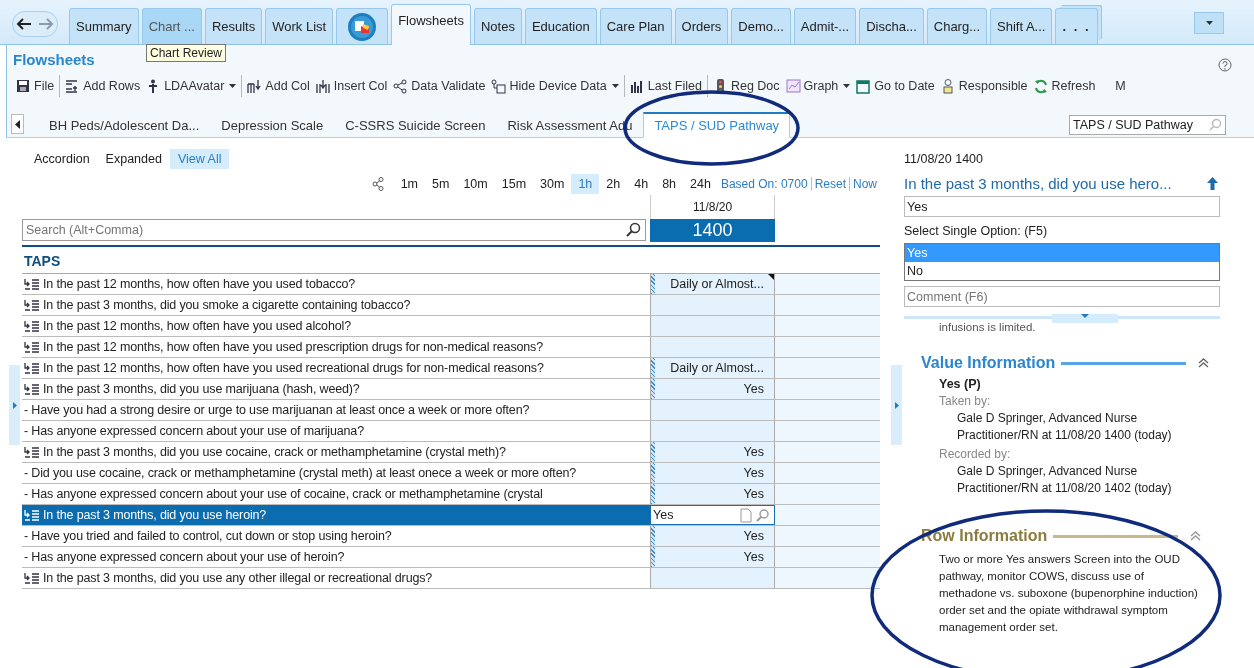  What do you see at coordinates (1120, 86) in the screenshot?
I see `toolbar-button: M` at bounding box center [1120, 86].